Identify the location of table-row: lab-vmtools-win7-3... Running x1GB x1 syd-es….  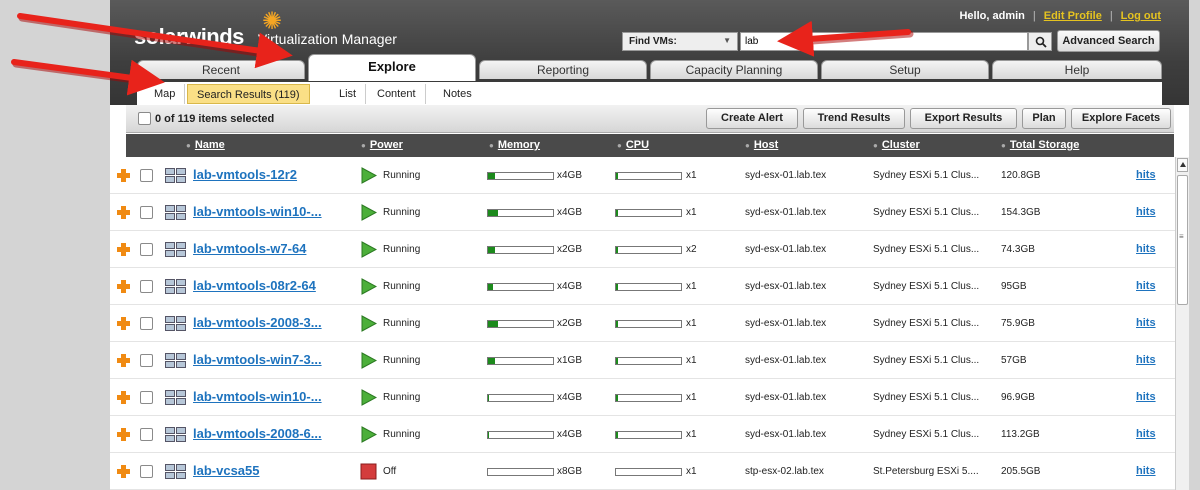
(642, 360).